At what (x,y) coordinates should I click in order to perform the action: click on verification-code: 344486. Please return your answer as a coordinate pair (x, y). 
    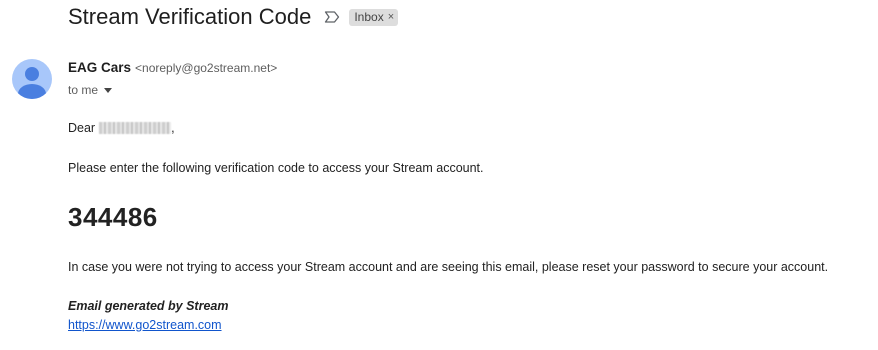
    Looking at the image, I should click on (113, 217).